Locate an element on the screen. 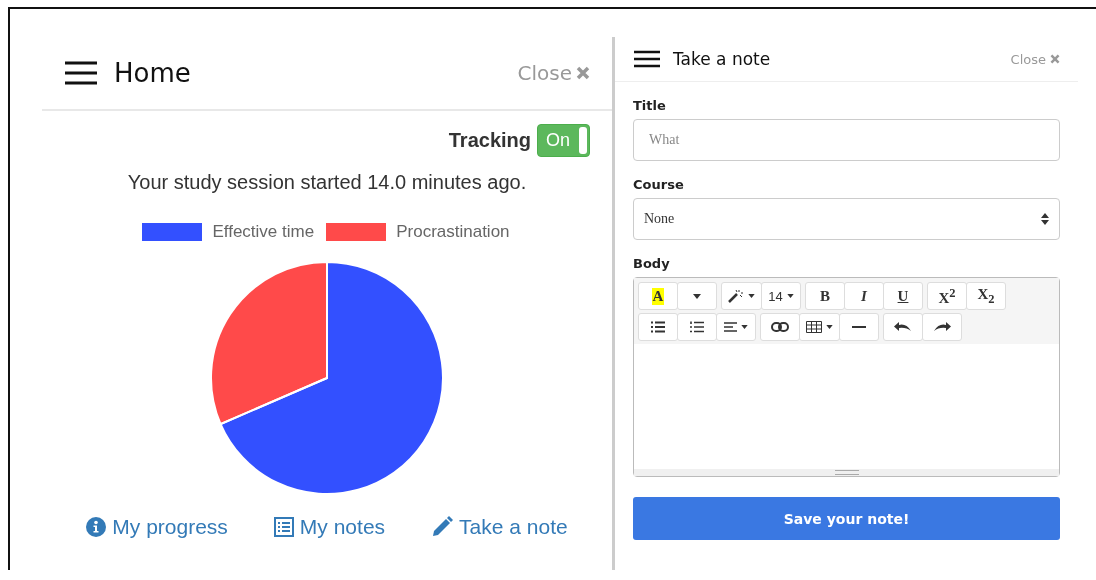 Image resolution: width=1096 pixels, height=580 pixels. table-icon is located at coordinates (814, 327).